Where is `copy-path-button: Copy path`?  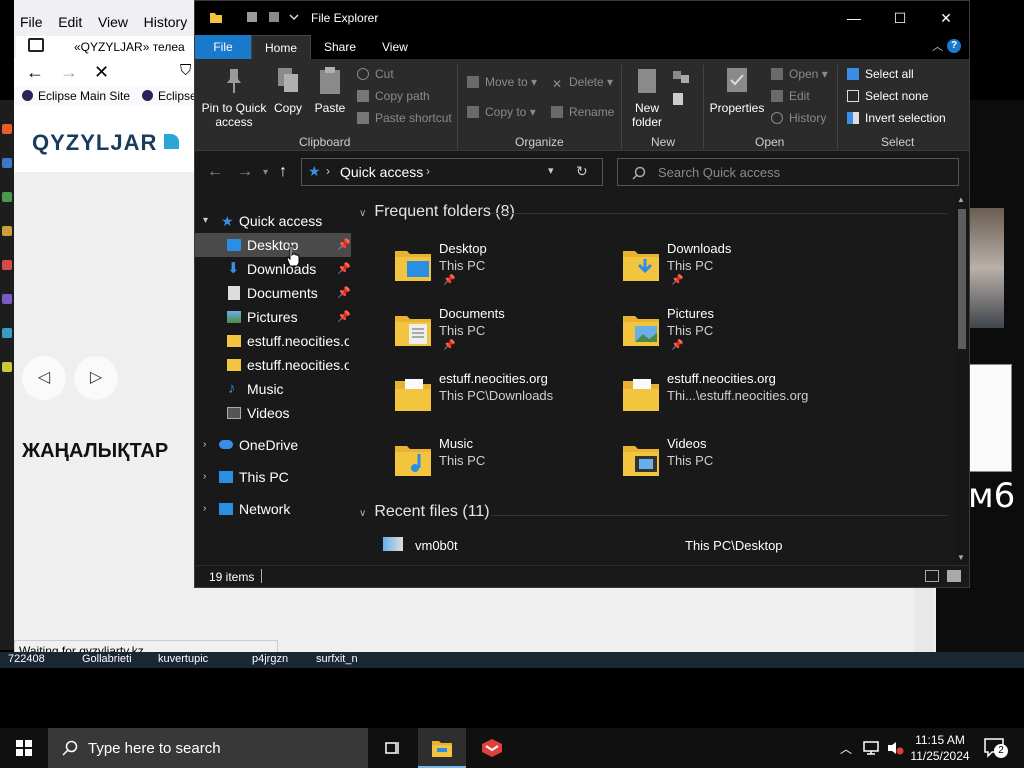
copy-path-button: Copy path is located at coordinates (393, 96).